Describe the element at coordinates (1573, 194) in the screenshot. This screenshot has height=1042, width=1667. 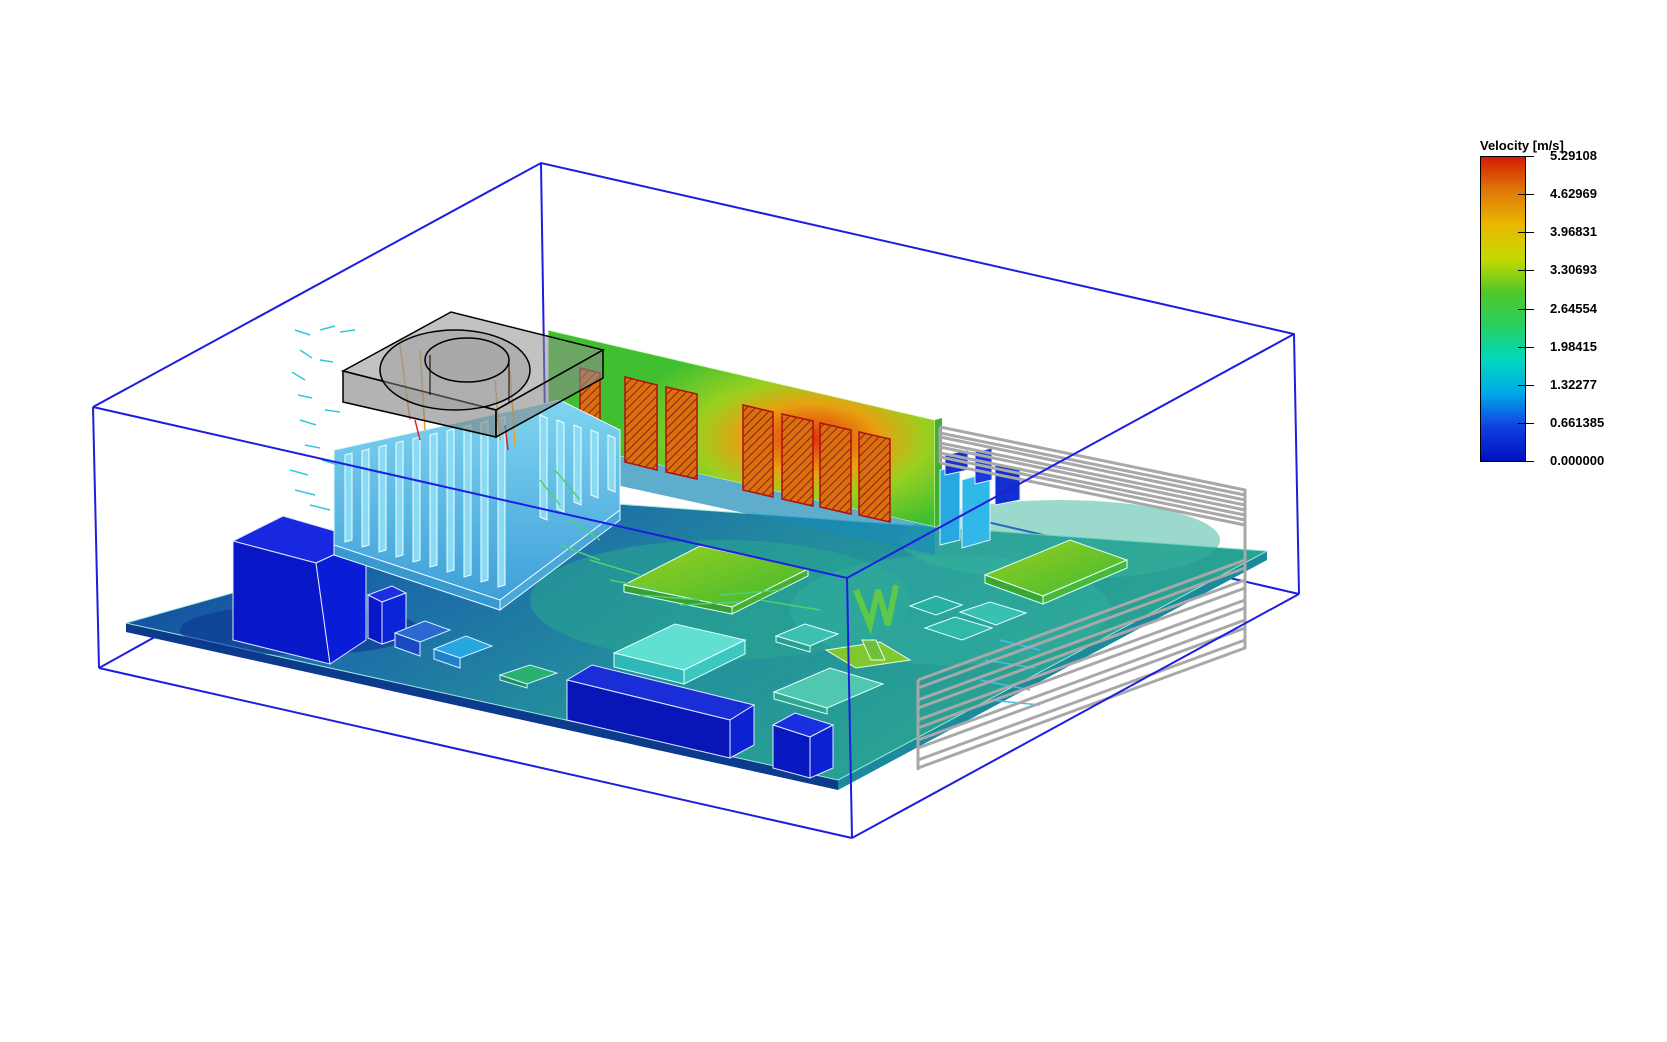
I see `legend-value-label: 4.62969` at that location.